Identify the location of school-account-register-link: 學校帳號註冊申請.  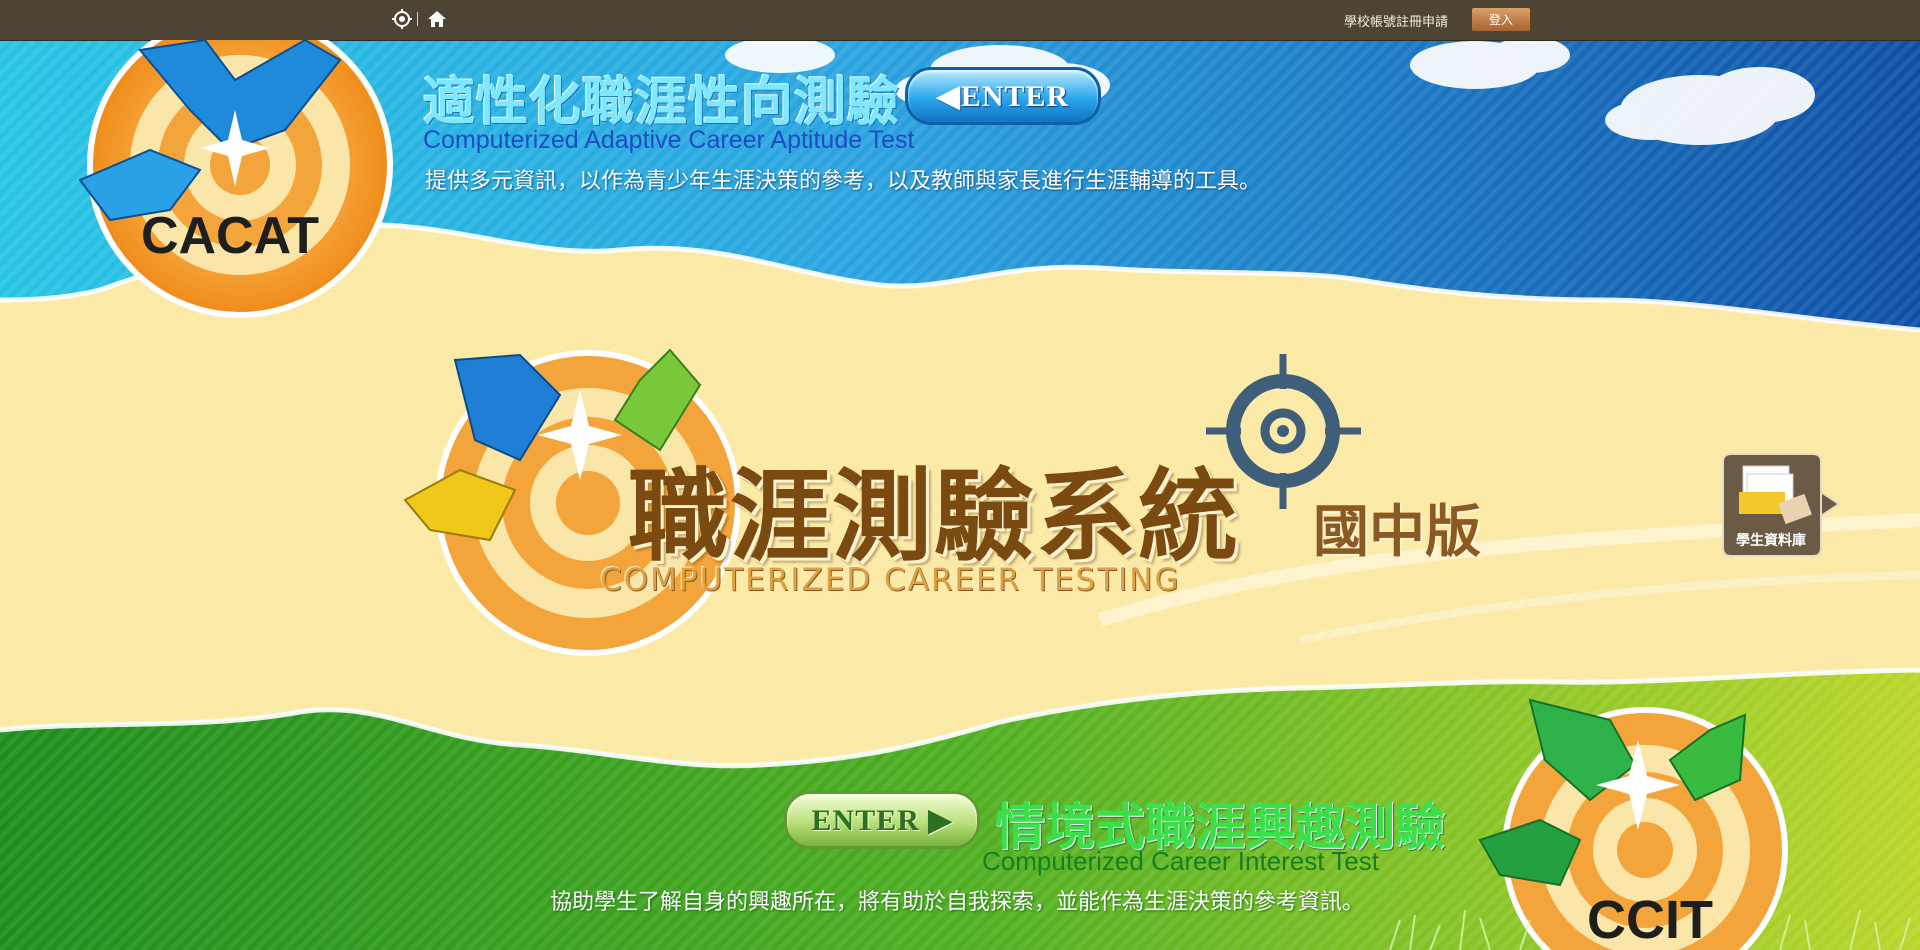
(1396, 20).